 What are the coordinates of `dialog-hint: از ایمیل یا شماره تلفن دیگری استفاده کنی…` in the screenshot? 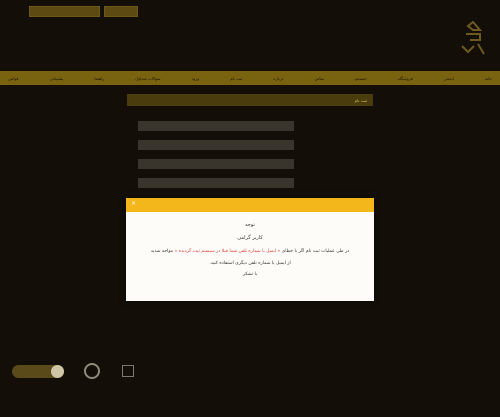 It's located at (250, 263).